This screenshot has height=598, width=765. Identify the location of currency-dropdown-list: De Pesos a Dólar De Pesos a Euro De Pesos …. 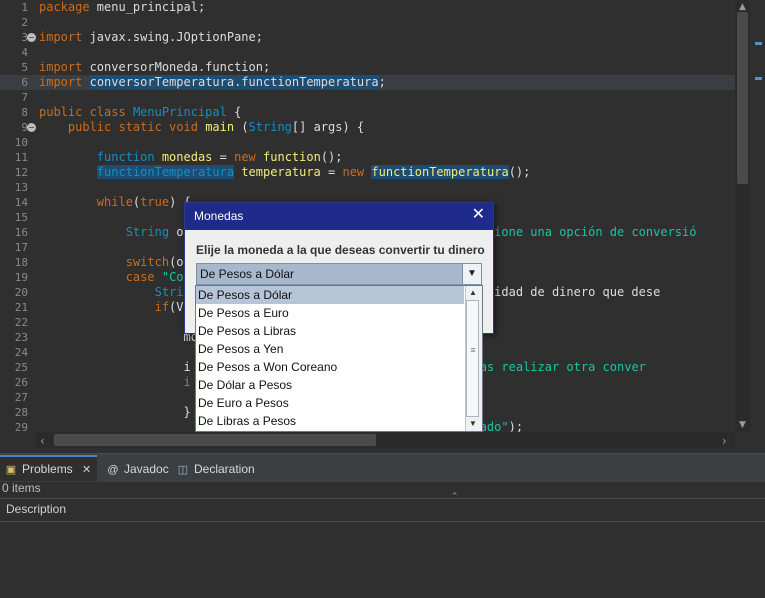
(339, 358).